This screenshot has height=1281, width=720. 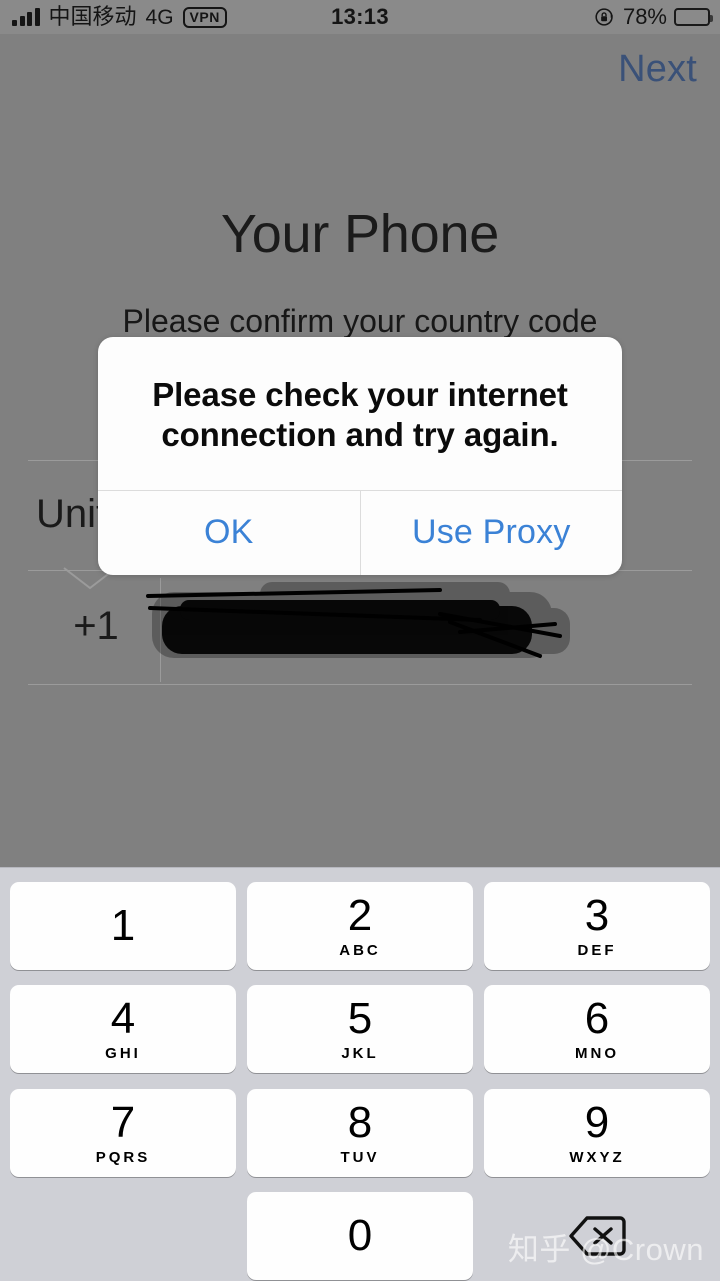 I want to click on rotation-lock-icon, so click(x=605, y=17).